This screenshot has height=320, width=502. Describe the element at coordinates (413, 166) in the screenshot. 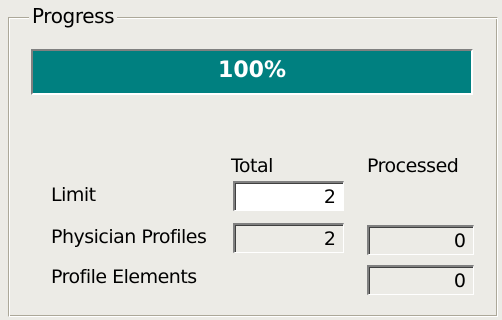

I see `column-header-processed: Processed` at that location.